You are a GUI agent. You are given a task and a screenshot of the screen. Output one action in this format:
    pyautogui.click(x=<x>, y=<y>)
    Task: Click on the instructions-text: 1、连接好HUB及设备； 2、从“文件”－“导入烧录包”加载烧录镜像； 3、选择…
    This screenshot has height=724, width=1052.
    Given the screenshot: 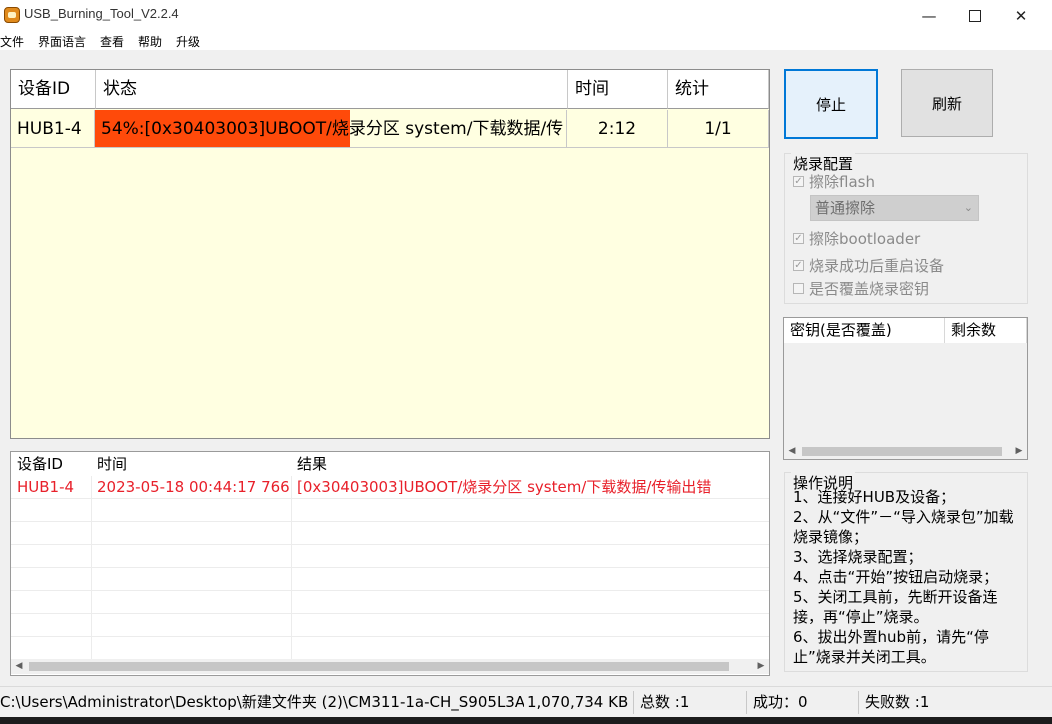 What is the action you would take?
    pyautogui.click(x=903, y=577)
    